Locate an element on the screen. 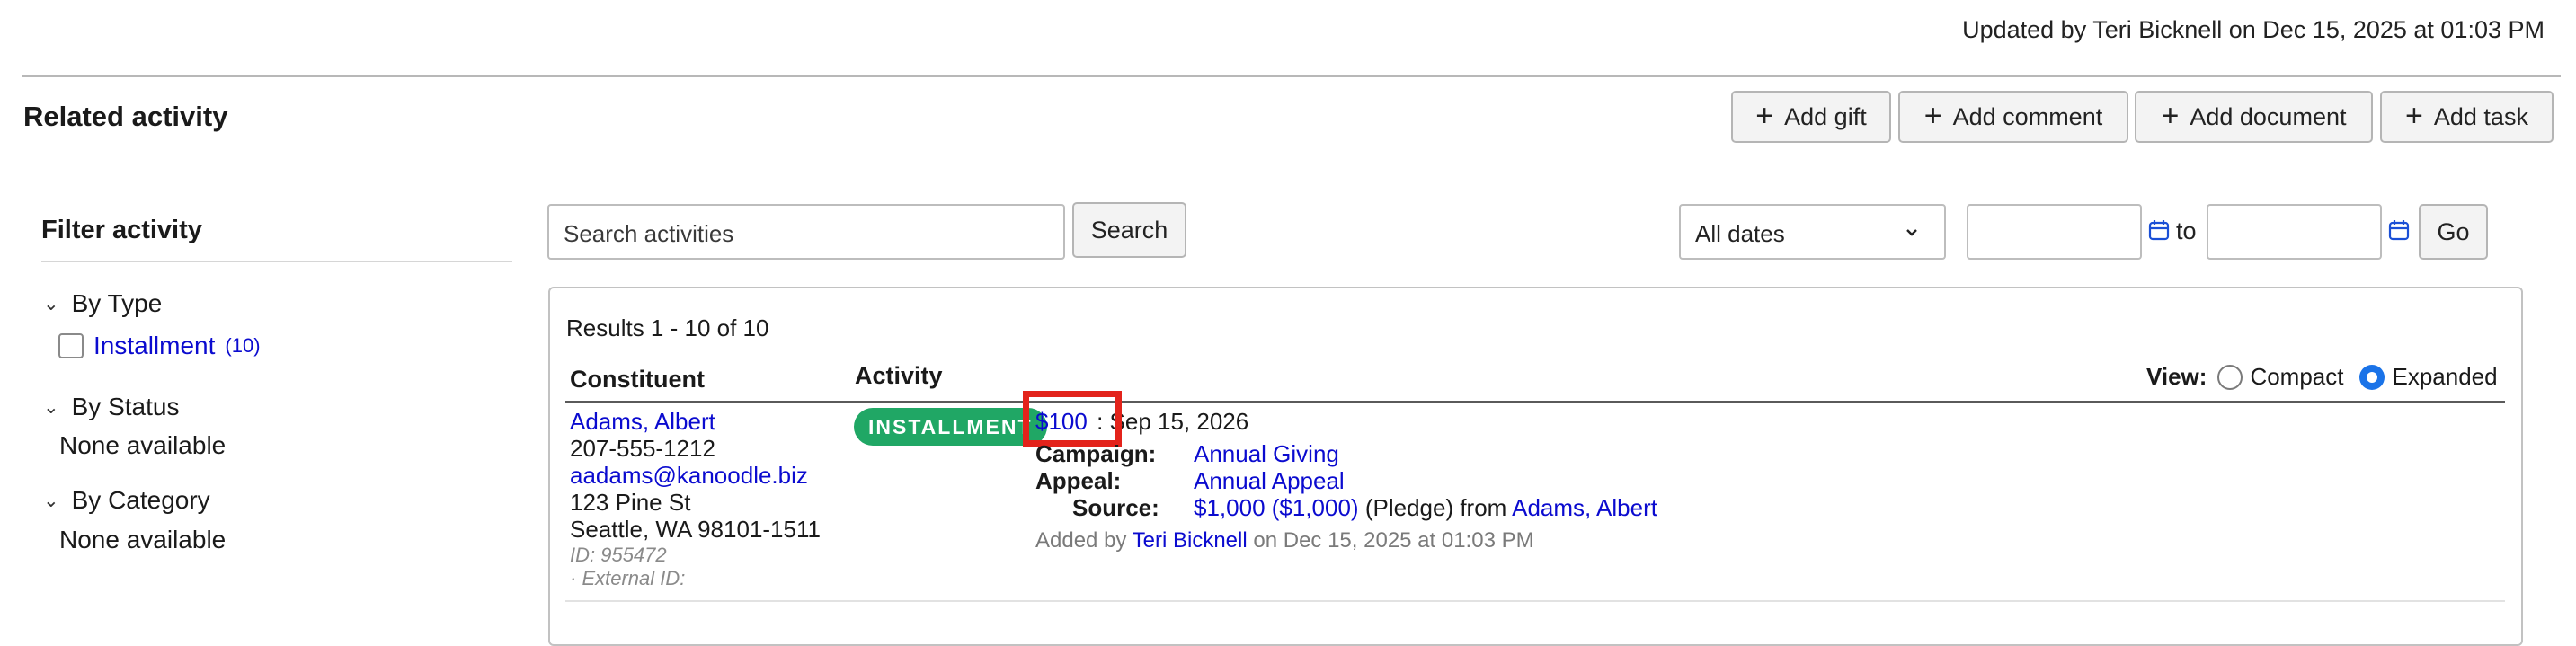 This screenshot has width=2576, height=646. chevron-down-icon is located at coordinates (1911, 232).